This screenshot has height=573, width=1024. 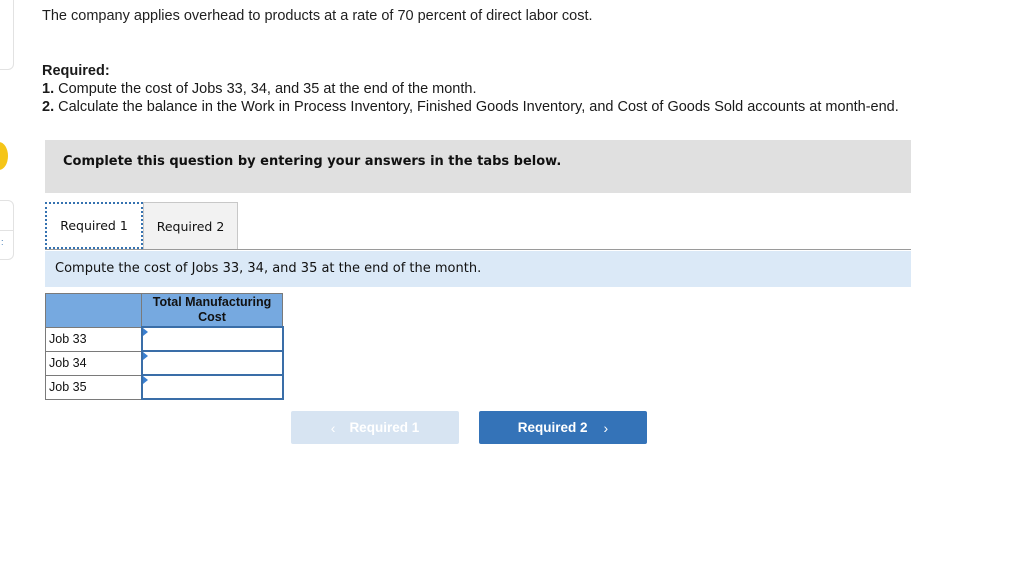 I want to click on required-heading: Required:, so click(x=76, y=71).